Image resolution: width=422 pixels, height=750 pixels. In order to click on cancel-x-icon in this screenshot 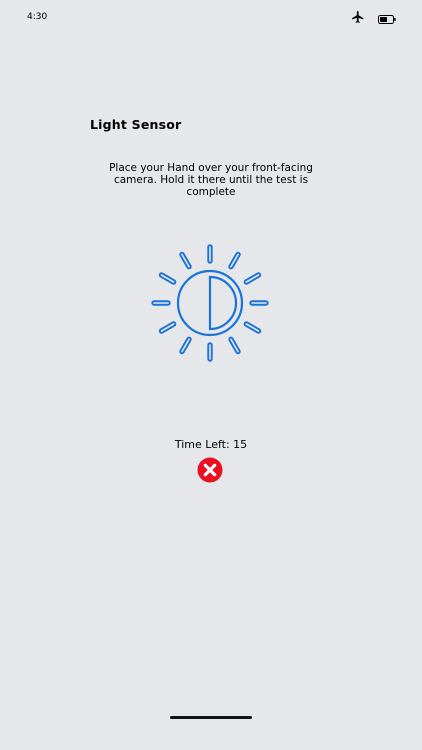, I will do `click(210, 470)`.